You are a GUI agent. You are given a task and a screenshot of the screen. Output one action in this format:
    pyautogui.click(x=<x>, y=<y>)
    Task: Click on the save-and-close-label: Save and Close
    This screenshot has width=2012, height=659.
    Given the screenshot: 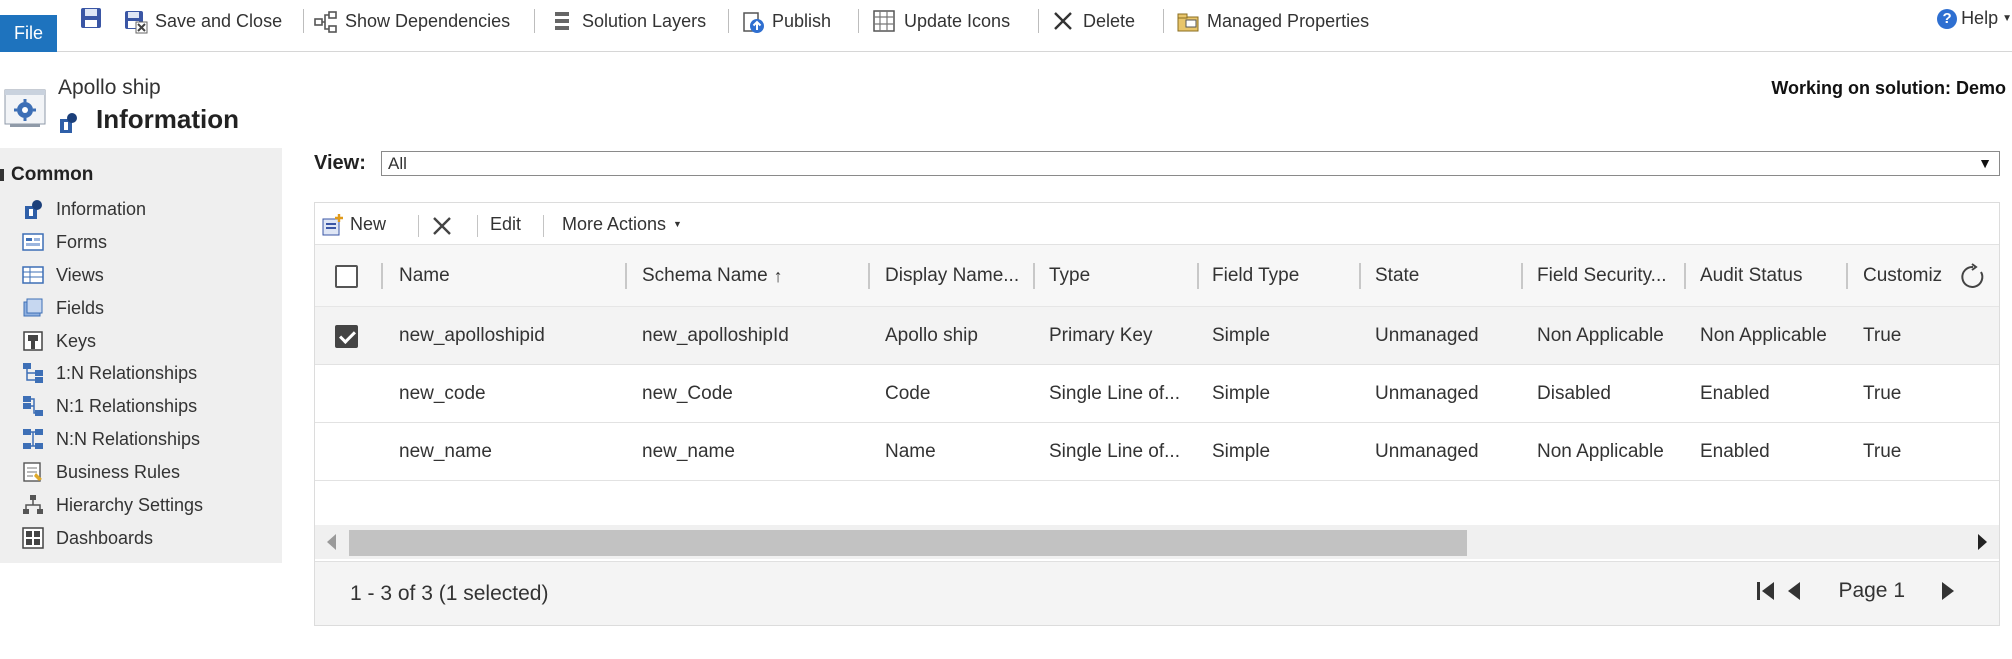 What is the action you would take?
    pyautogui.click(x=219, y=20)
    